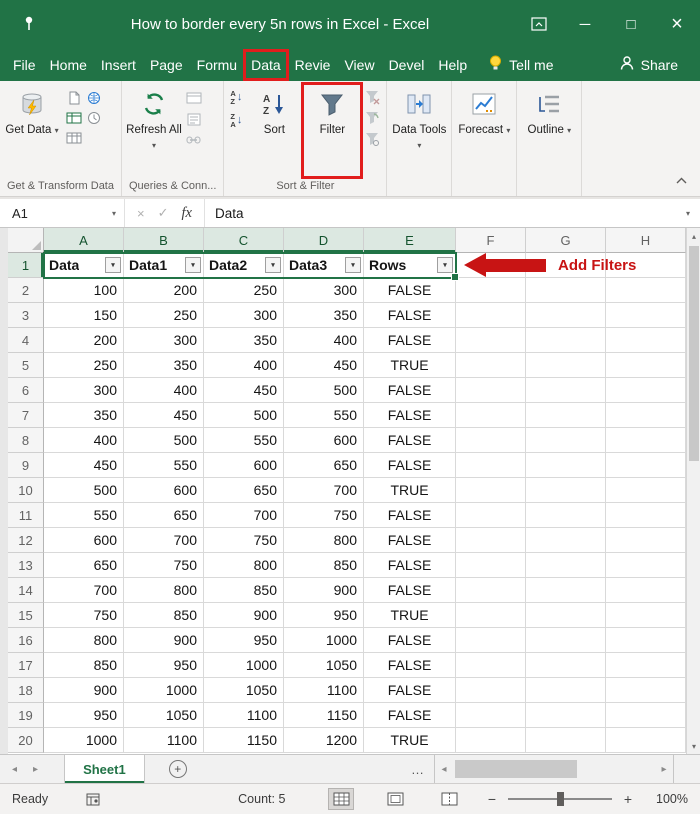 This screenshot has width=700, height=814. Describe the element at coordinates (266, 64) in the screenshot. I see `tab-data: Data` at that location.